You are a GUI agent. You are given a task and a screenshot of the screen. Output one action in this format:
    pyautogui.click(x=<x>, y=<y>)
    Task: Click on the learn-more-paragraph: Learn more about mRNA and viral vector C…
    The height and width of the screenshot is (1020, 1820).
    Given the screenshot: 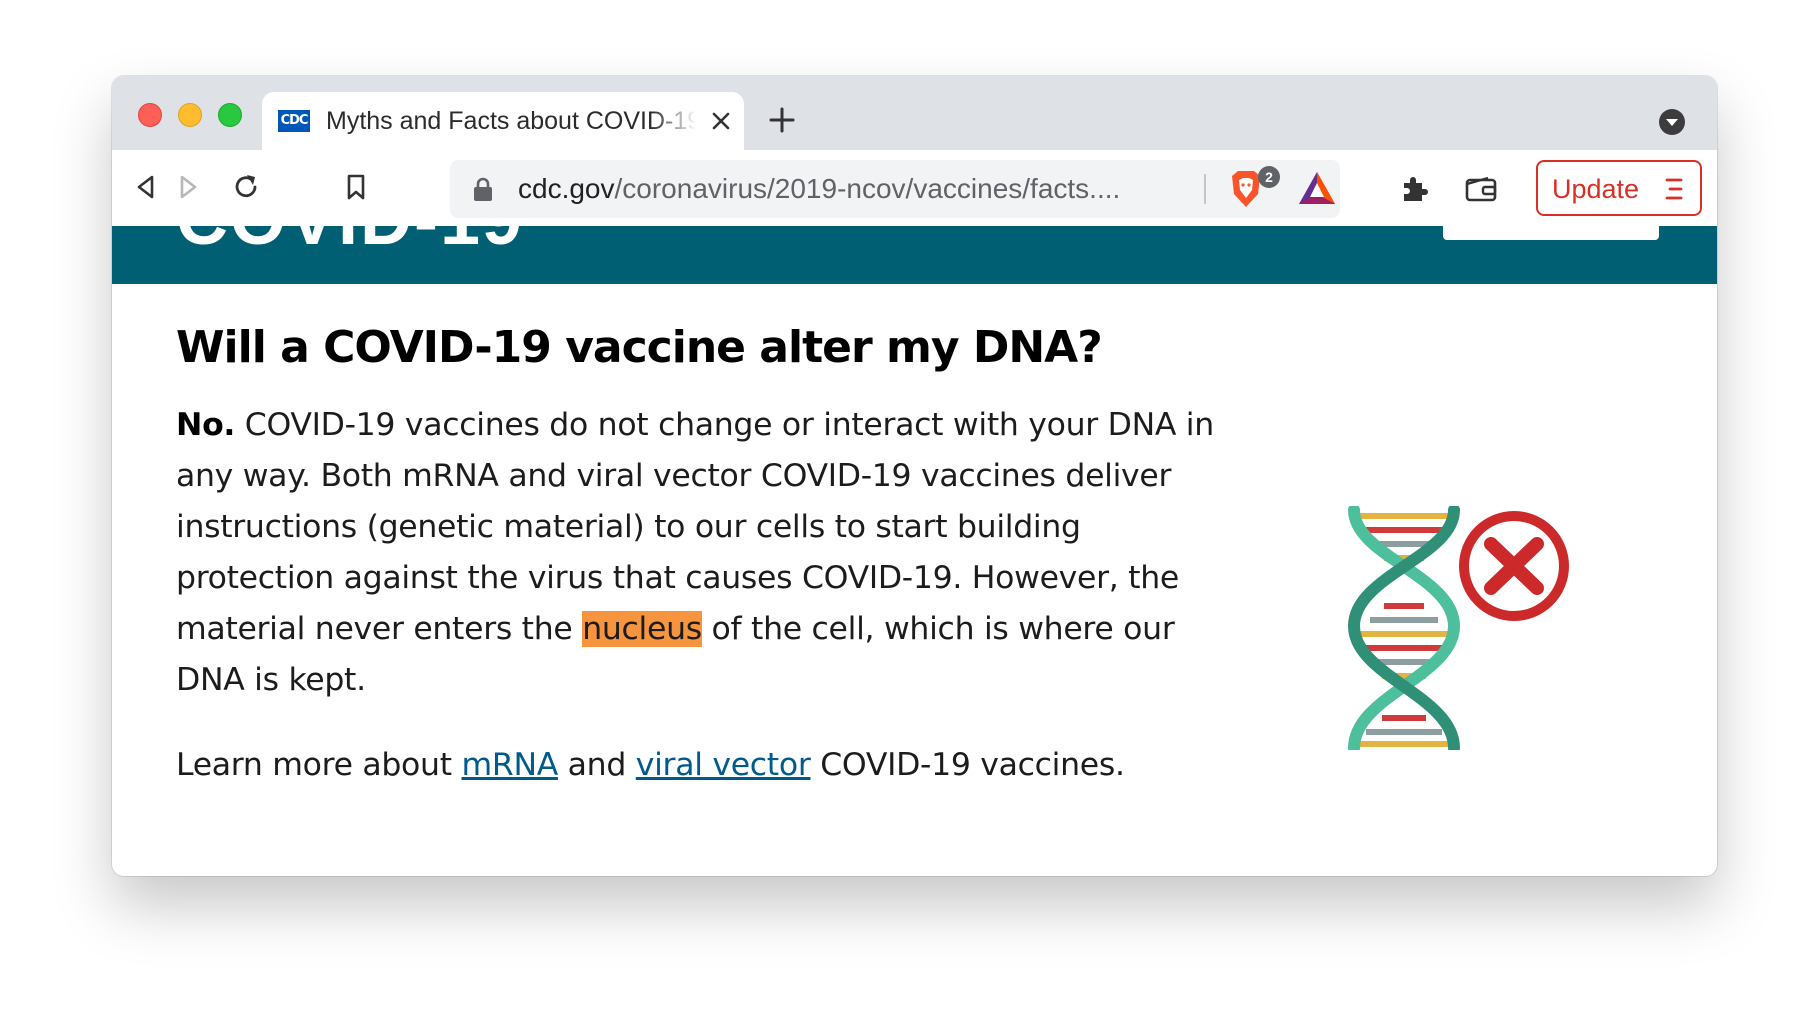 What is the action you would take?
    pyautogui.click(x=726, y=765)
    